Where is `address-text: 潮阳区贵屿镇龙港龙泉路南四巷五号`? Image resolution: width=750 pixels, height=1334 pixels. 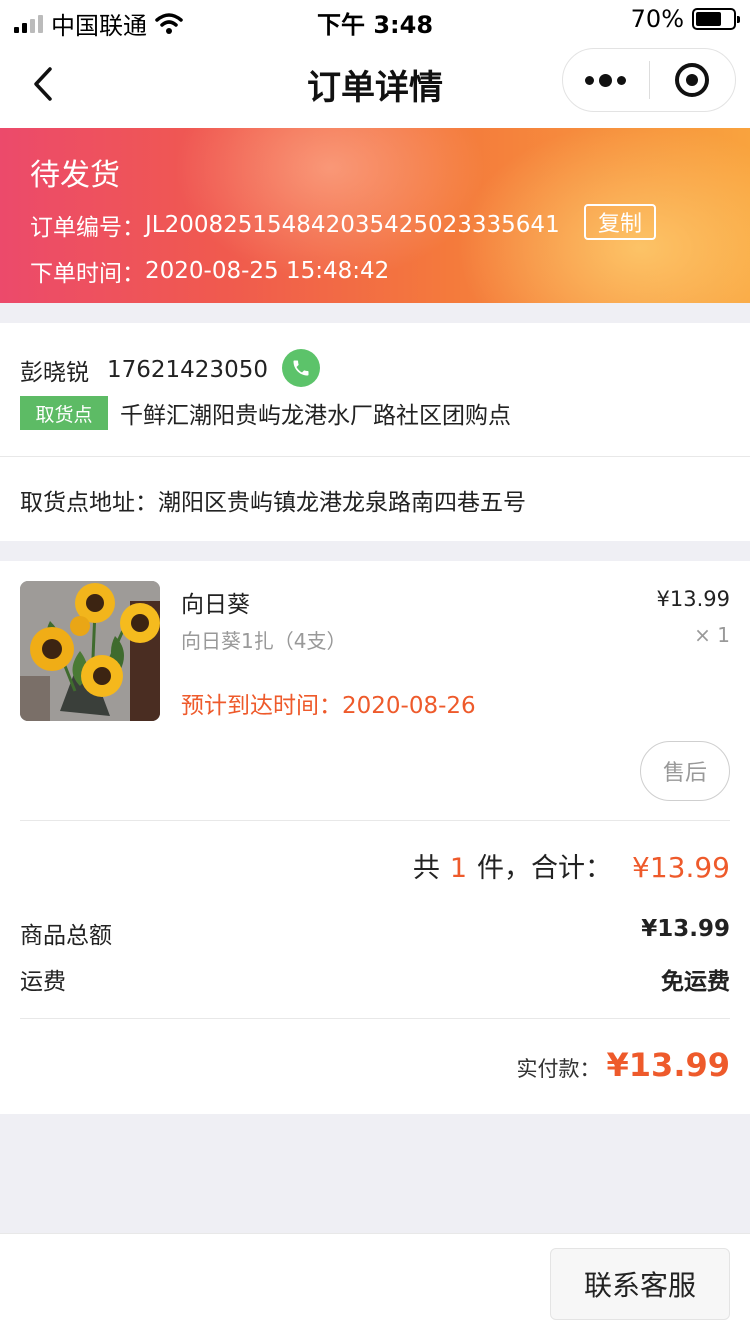 address-text: 潮阳区贵屿镇龙港龙泉路南四巷五号 is located at coordinates (342, 503).